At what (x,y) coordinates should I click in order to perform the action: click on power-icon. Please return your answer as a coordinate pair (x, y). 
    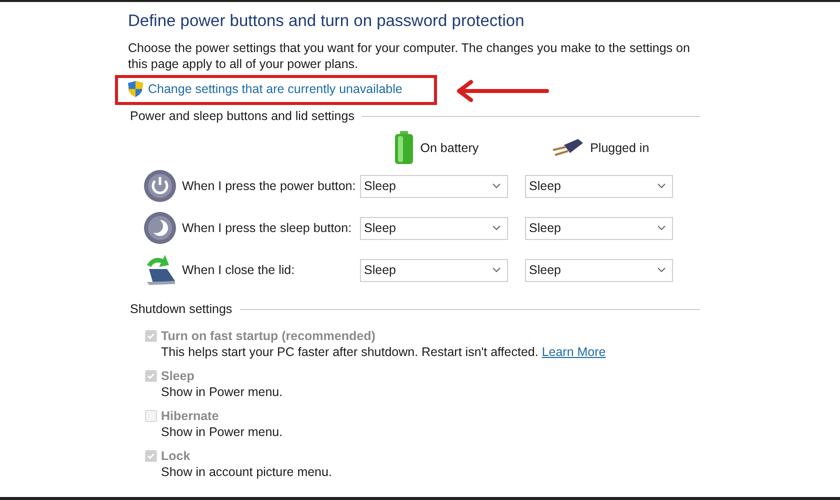
    Looking at the image, I should click on (160, 186).